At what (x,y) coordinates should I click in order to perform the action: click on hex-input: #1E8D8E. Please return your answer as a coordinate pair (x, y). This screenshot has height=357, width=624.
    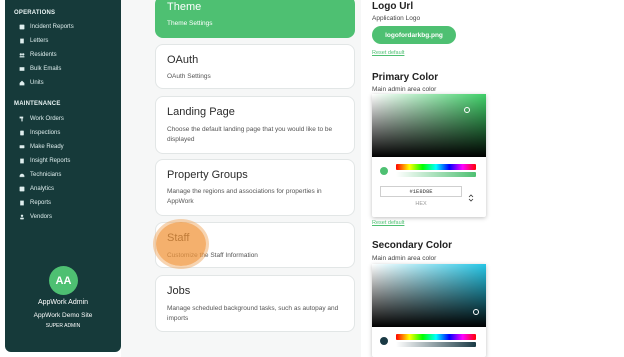
    Looking at the image, I should click on (421, 191).